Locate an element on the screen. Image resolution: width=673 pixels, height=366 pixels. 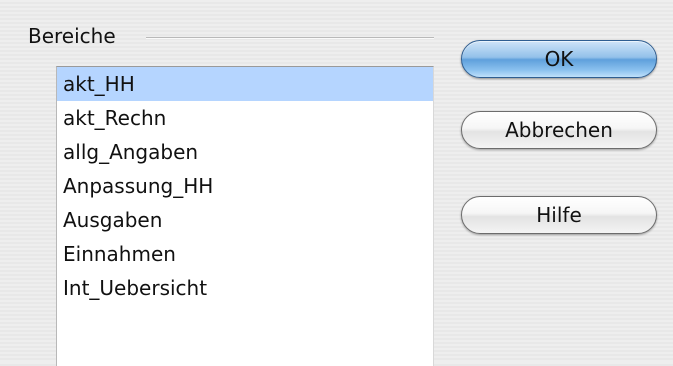
list-item-akt-hh: akt_HH is located at coordinates (245, 84).